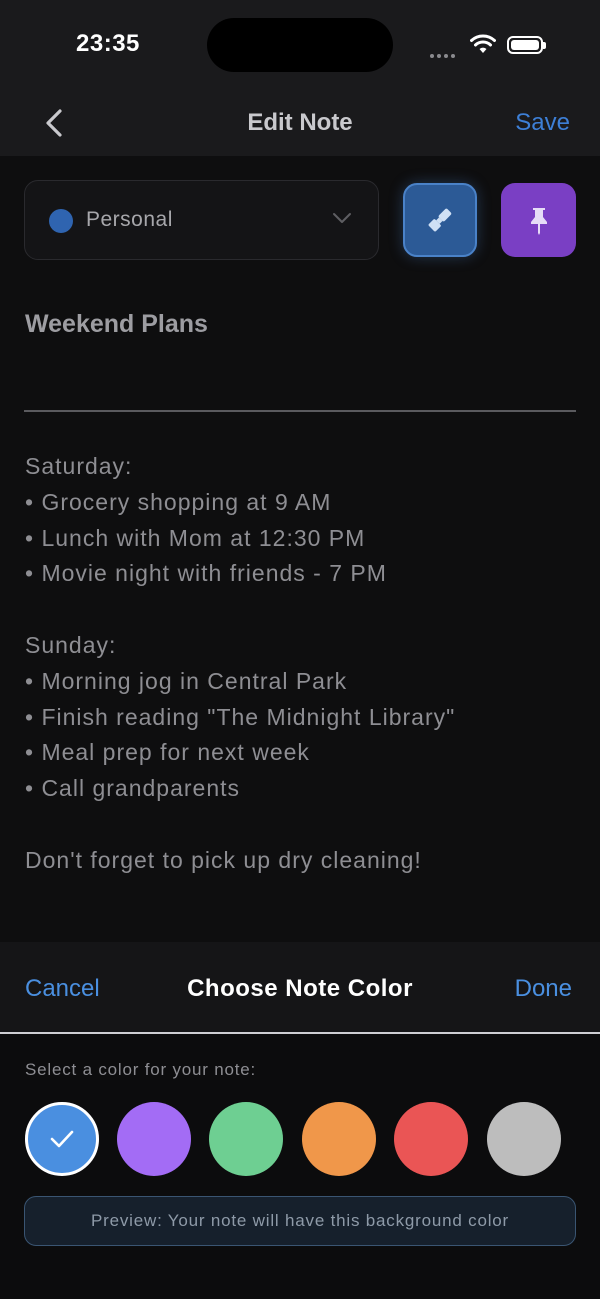 The height and width of the screenshot is (1299, 600). I want to click on category-color-dot, so click(61, 221).